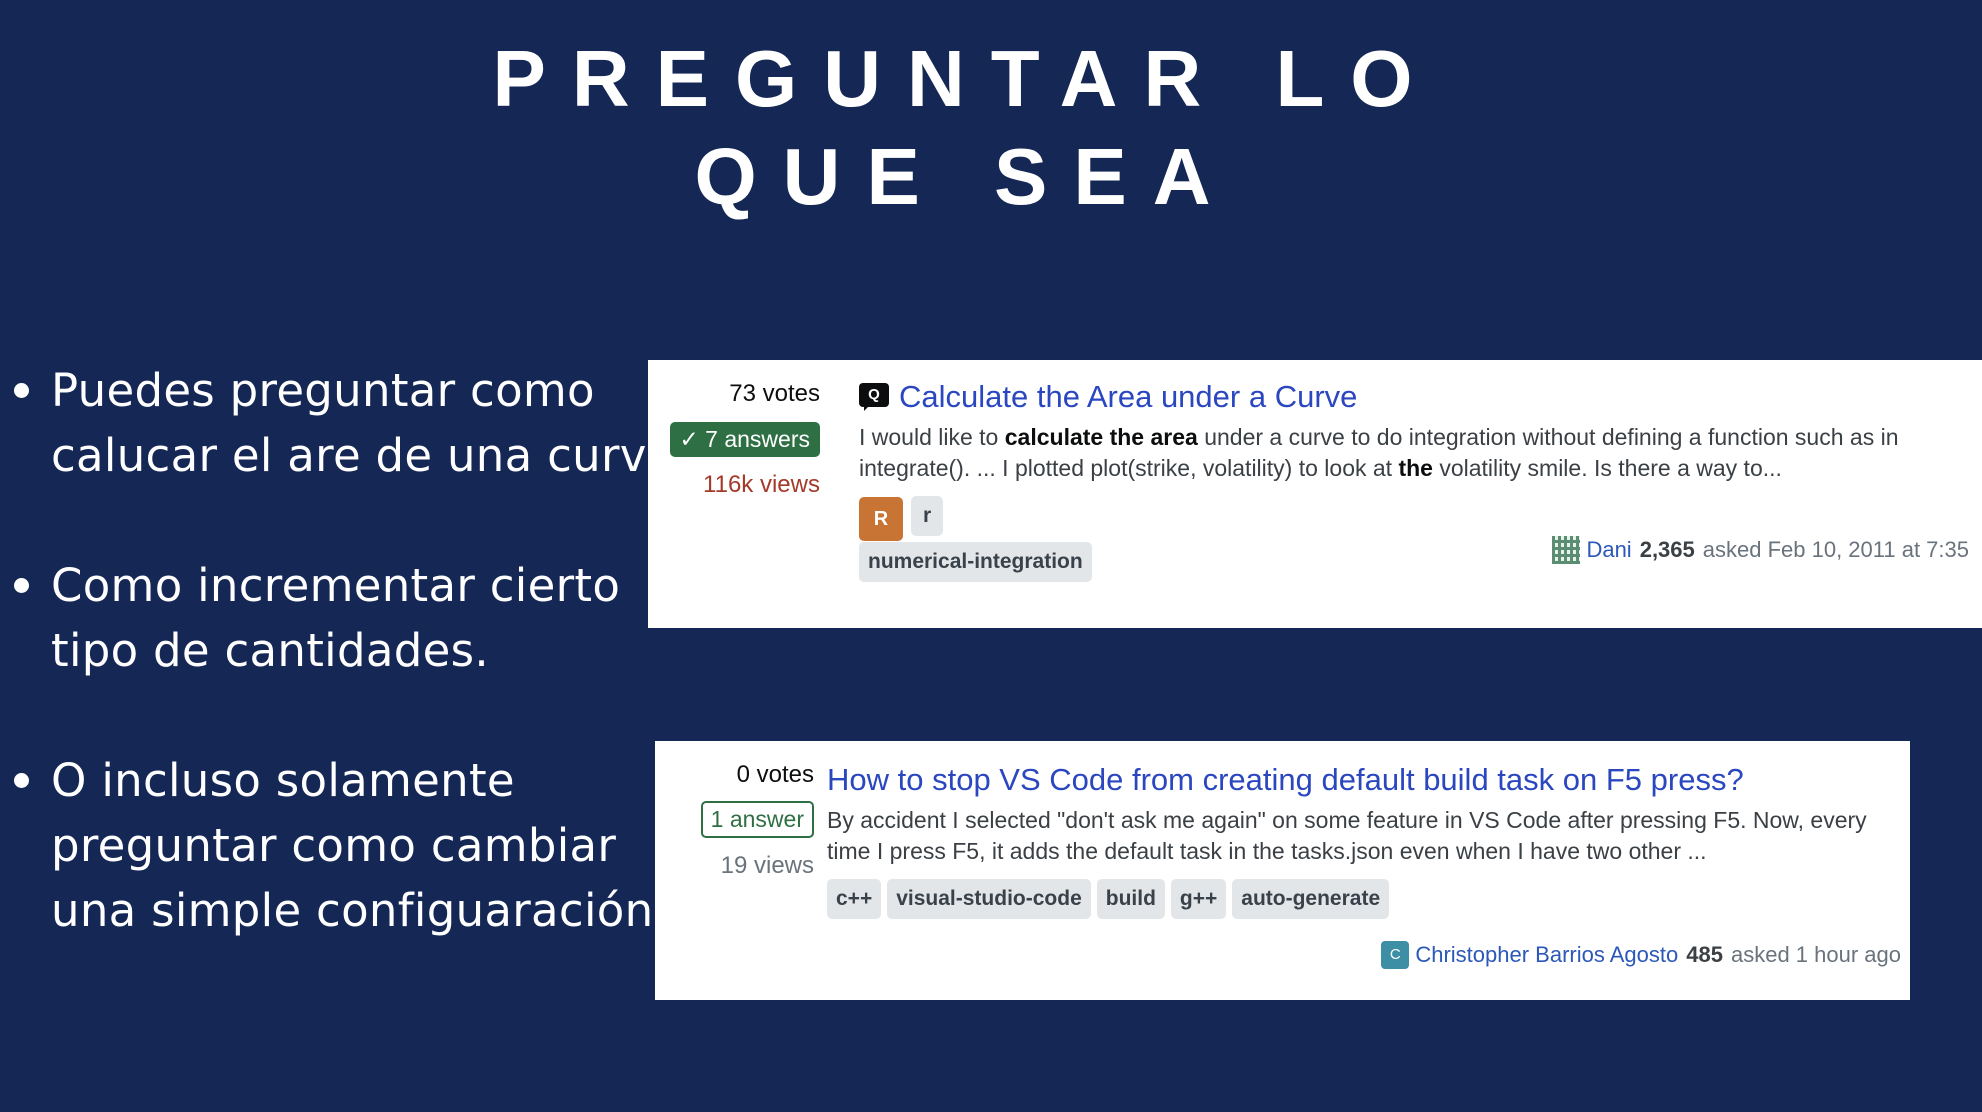  I want to click on answer-count: 7 answers, so click(757, 439).